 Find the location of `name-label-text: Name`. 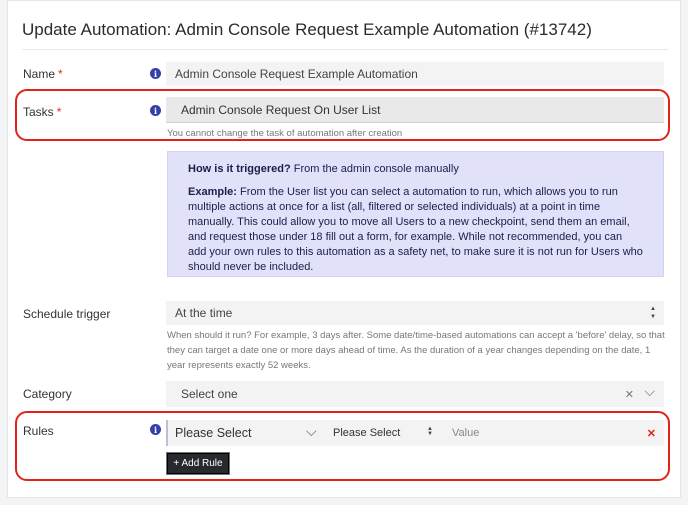

name-label-text: Name is located at coordinates (39, 74).